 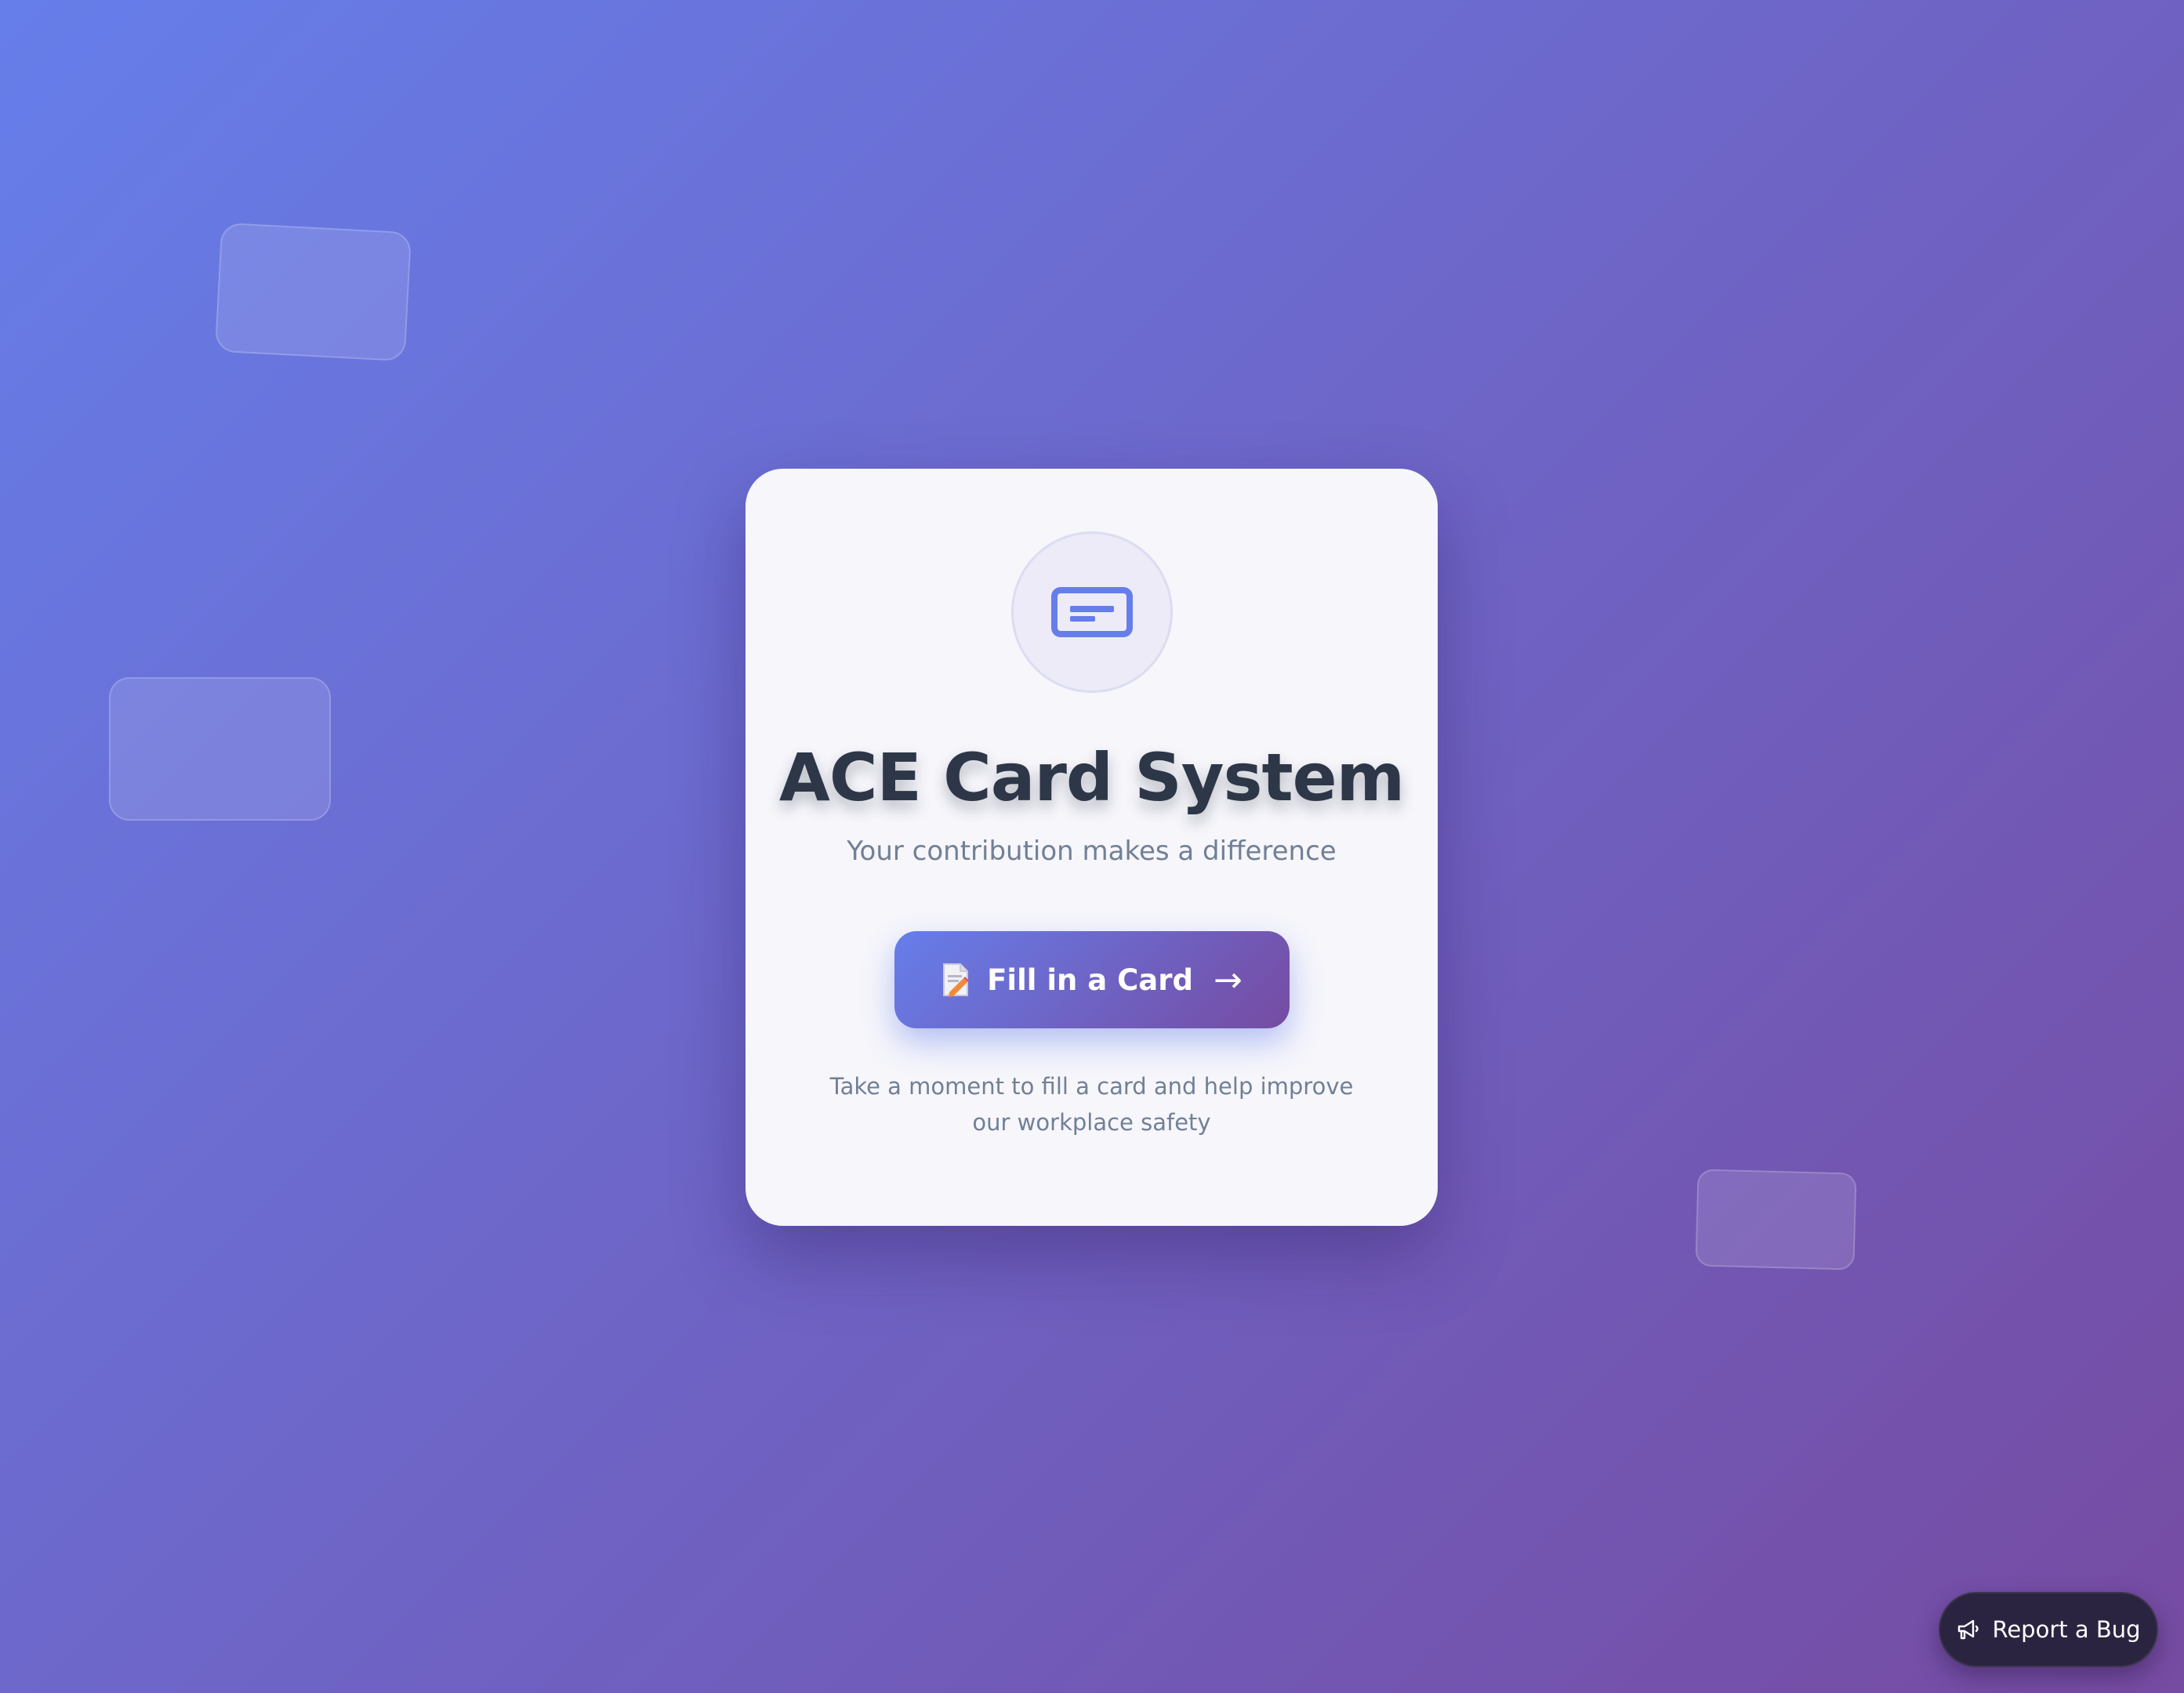 I want to click on report-bug-button: Report a Bug, so click(x=2048, y=1630).